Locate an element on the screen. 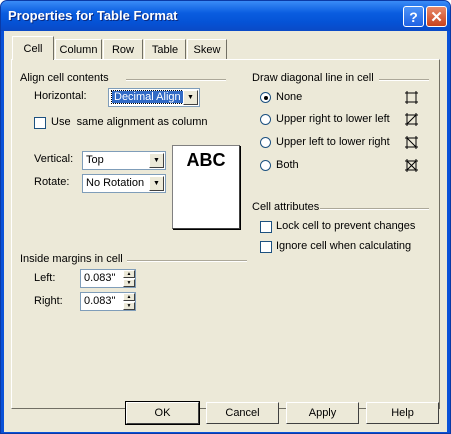  cancel-button: Cancel is located at coordinates (242, 413).